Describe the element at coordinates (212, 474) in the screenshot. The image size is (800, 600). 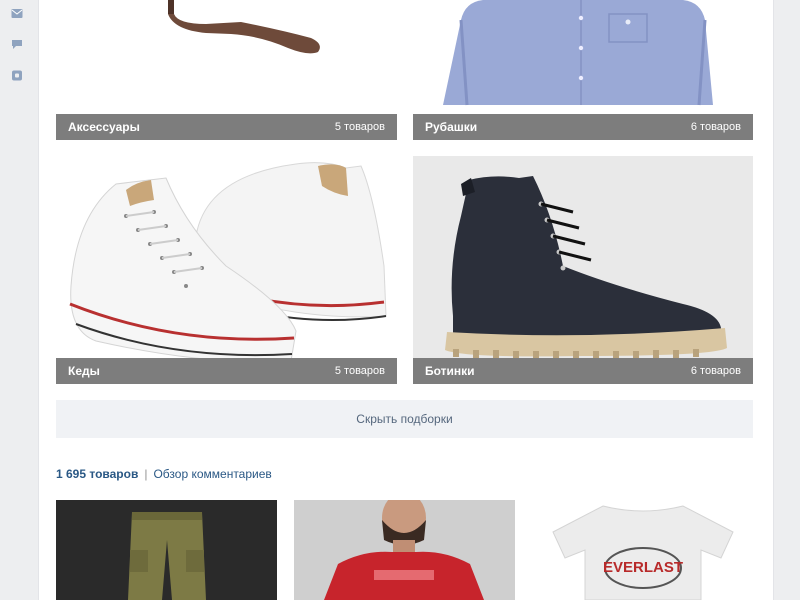
I see `comments-overview-link: Обзор комментариев` at that location.